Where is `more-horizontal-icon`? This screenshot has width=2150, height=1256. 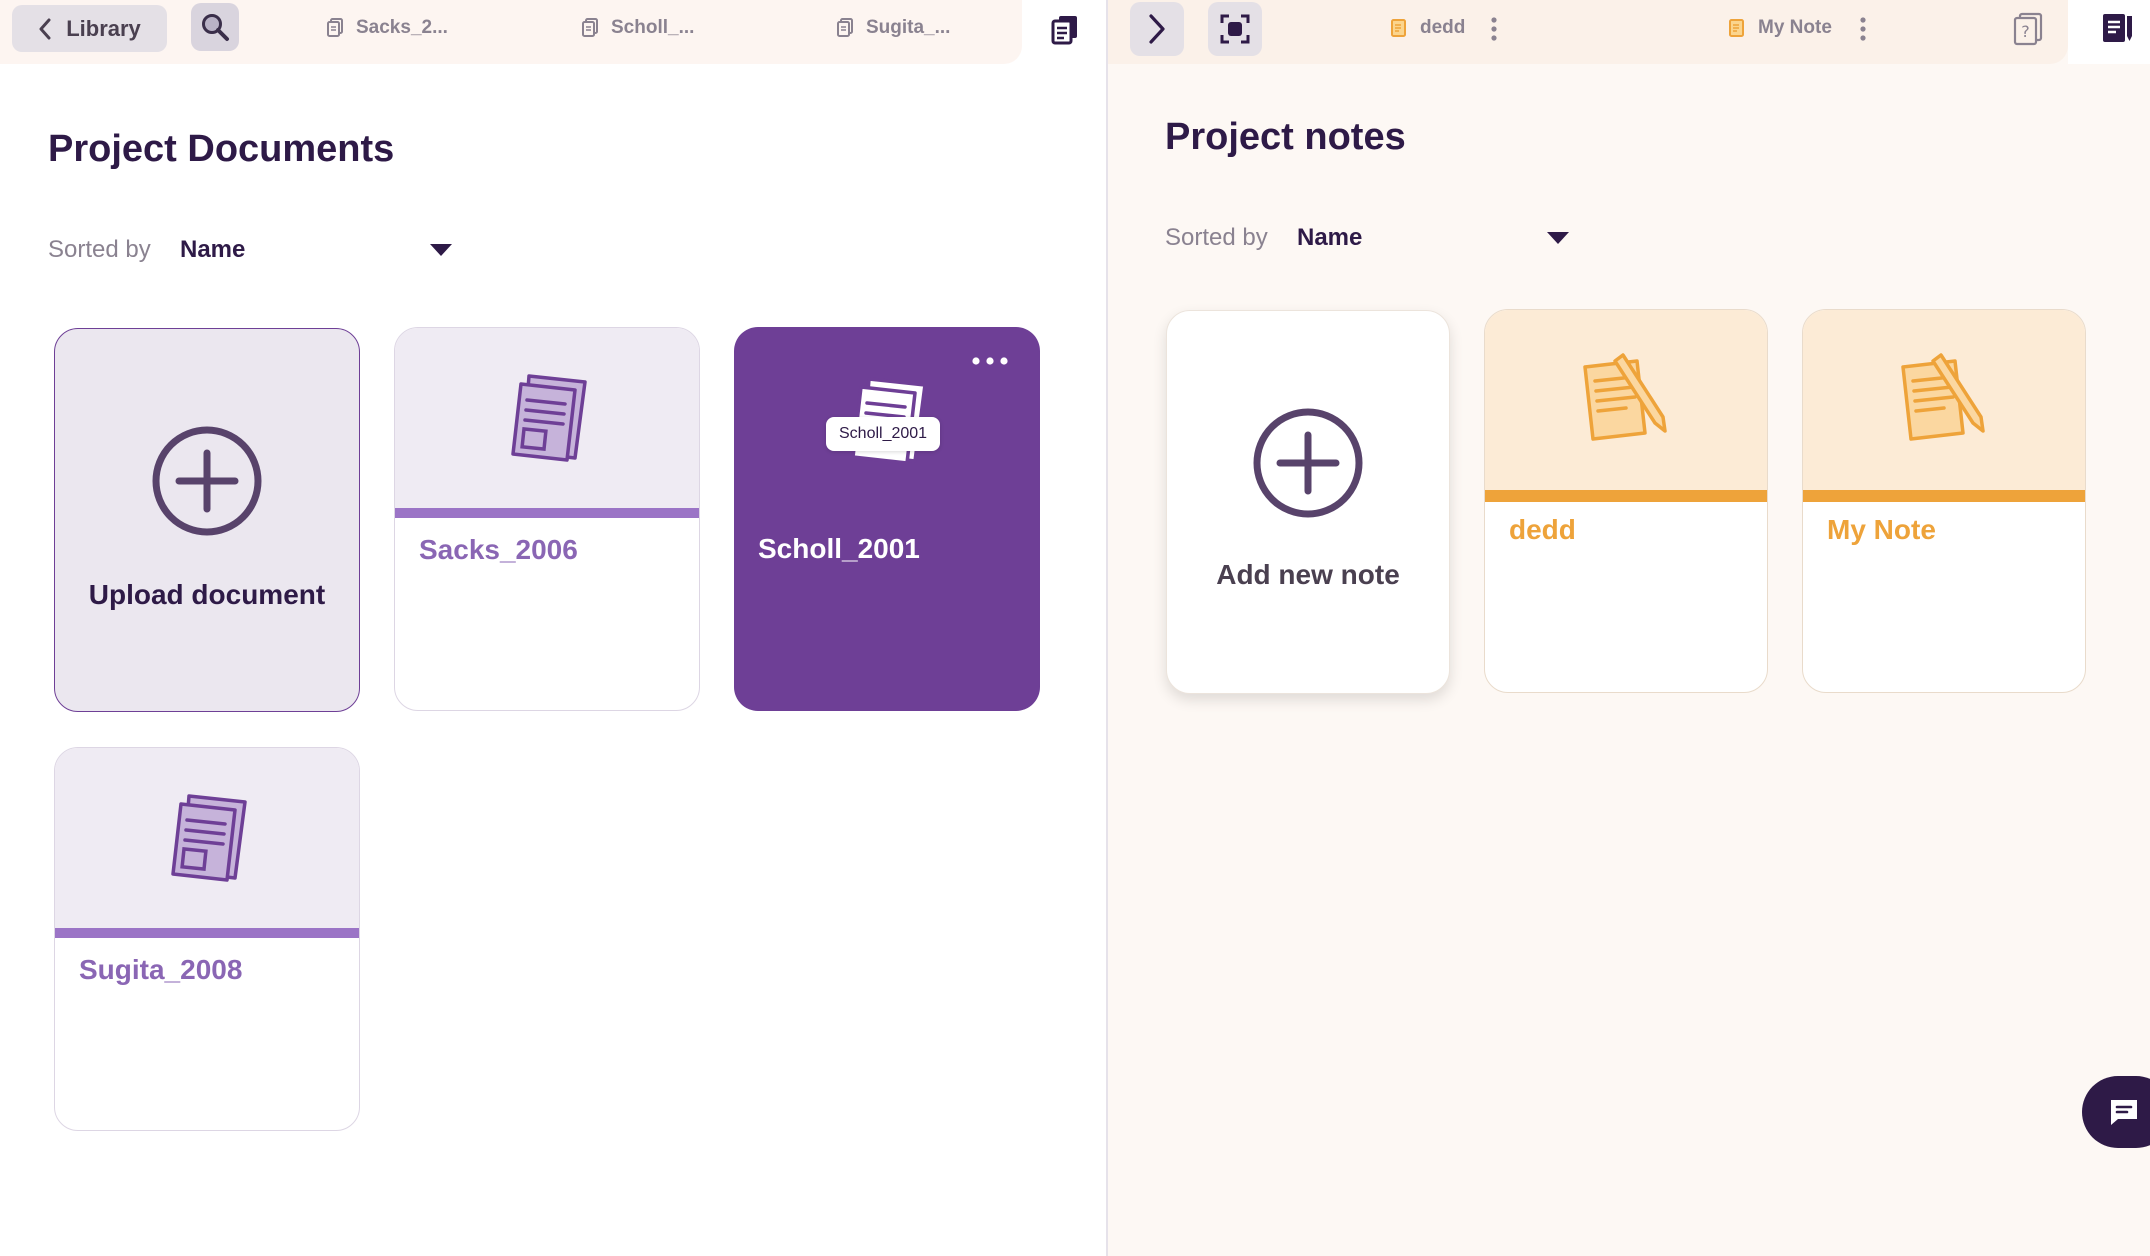 more-horizontal-icon is located at coordinates (990, 361).